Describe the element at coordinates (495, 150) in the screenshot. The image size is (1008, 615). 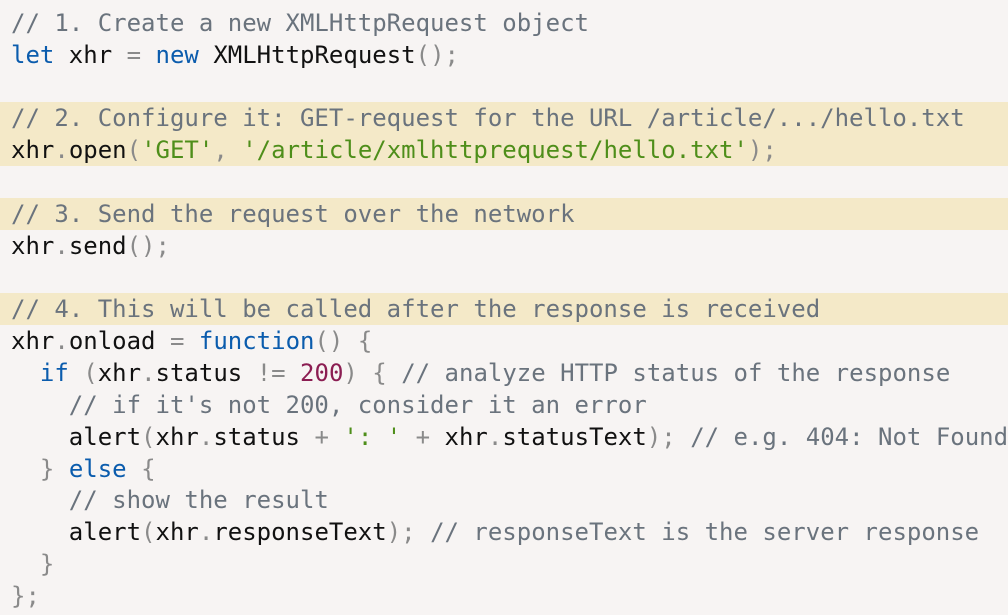
I see `code-string: '/article/xmlhttprequest/hello.txt'` at that location.